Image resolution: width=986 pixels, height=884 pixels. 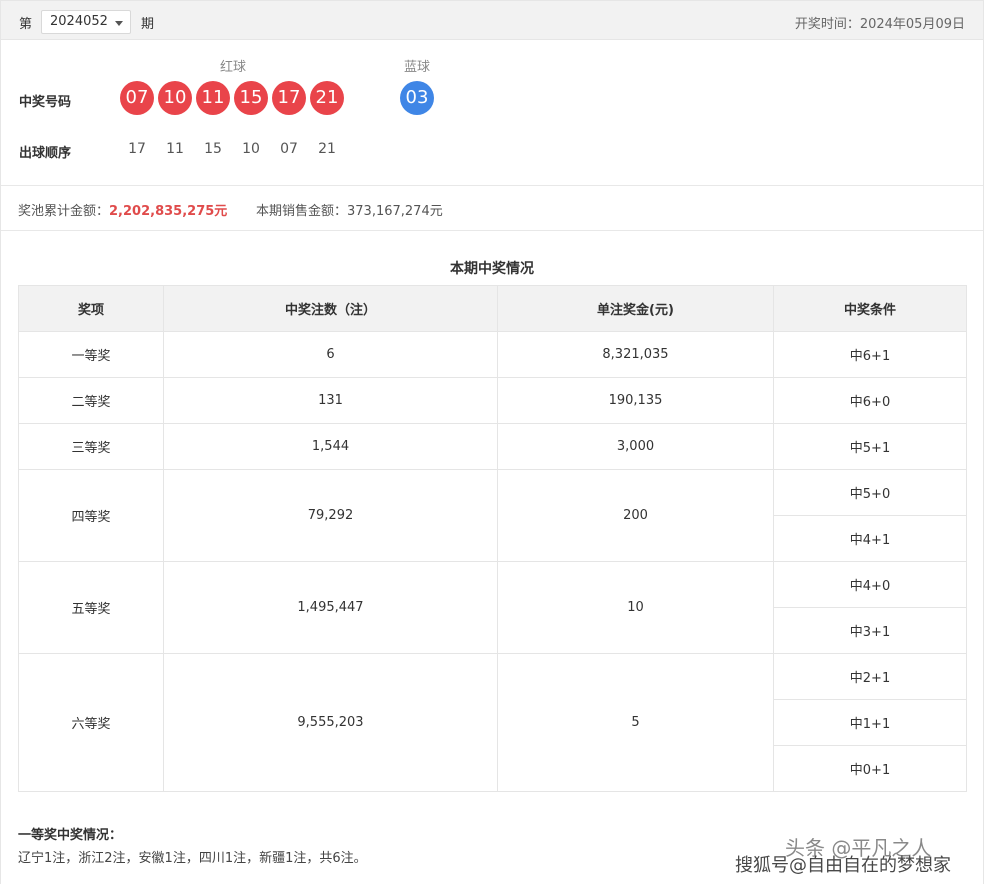 What do you see at coordinates (327, 149) in the screenshot?
I see `draw-order-number: 21` at bounding box center [327, 149].